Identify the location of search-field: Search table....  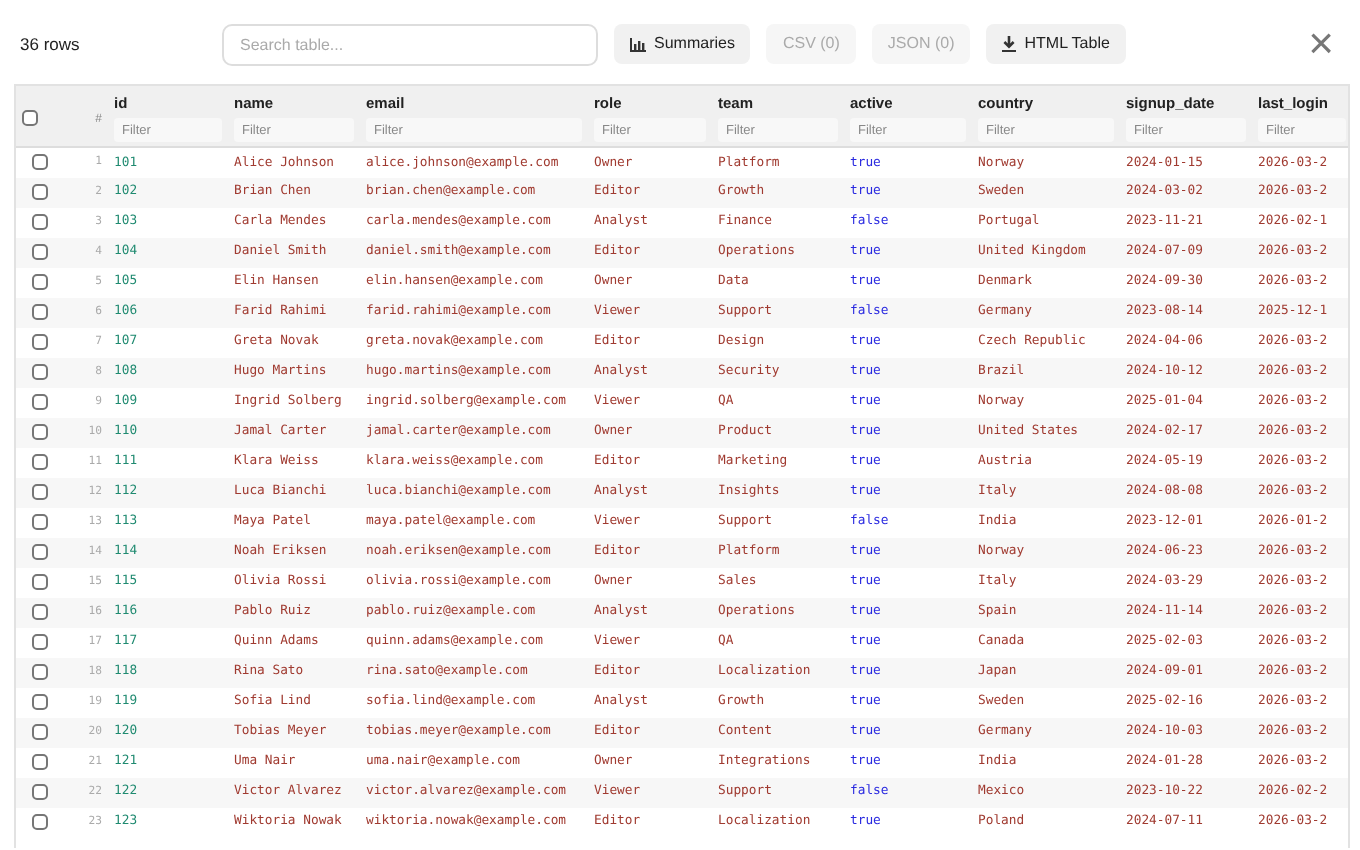
(410, 44).